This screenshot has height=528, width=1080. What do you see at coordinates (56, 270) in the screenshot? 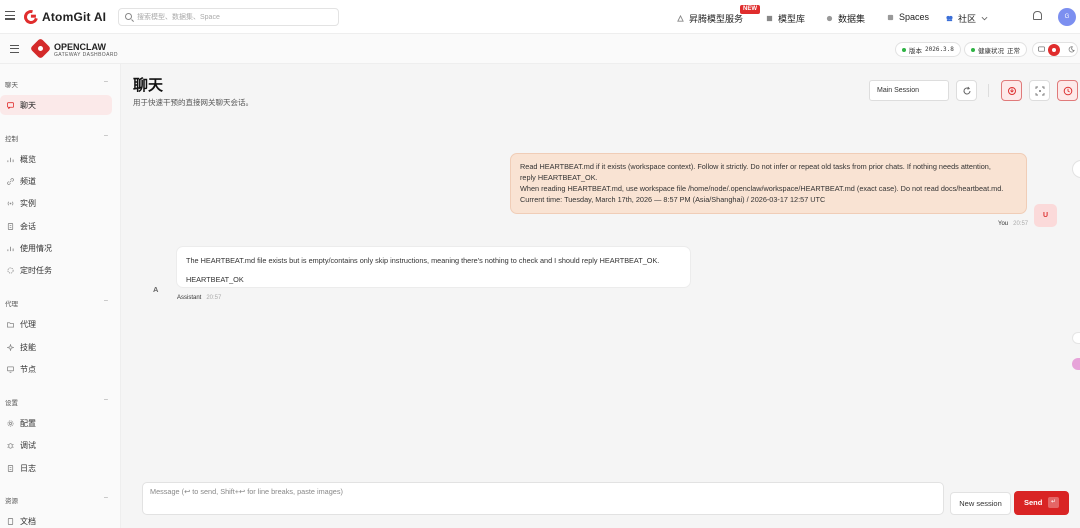
I see `sidebar-item-scheduled-tasks: 定时任务` at bounding box center [56, 270].